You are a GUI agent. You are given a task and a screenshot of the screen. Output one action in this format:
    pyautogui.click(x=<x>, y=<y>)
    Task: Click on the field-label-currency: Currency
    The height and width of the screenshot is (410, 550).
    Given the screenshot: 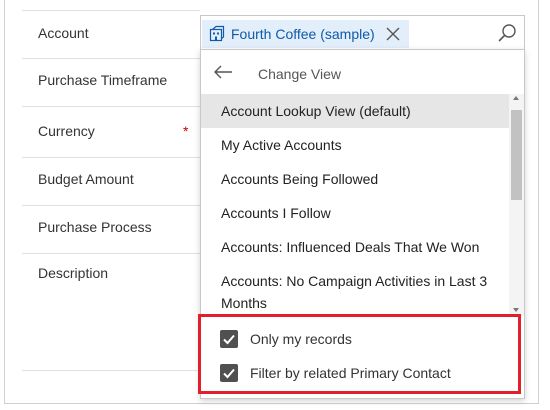 What is the action you would take?
    pyautogui.click(x=66, y=131)
    